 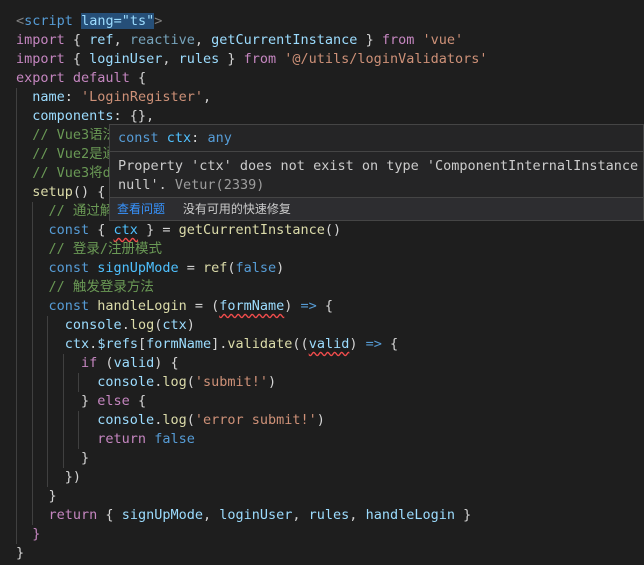 I want to click on code-token: loginUser, so click(x=256, y=515).